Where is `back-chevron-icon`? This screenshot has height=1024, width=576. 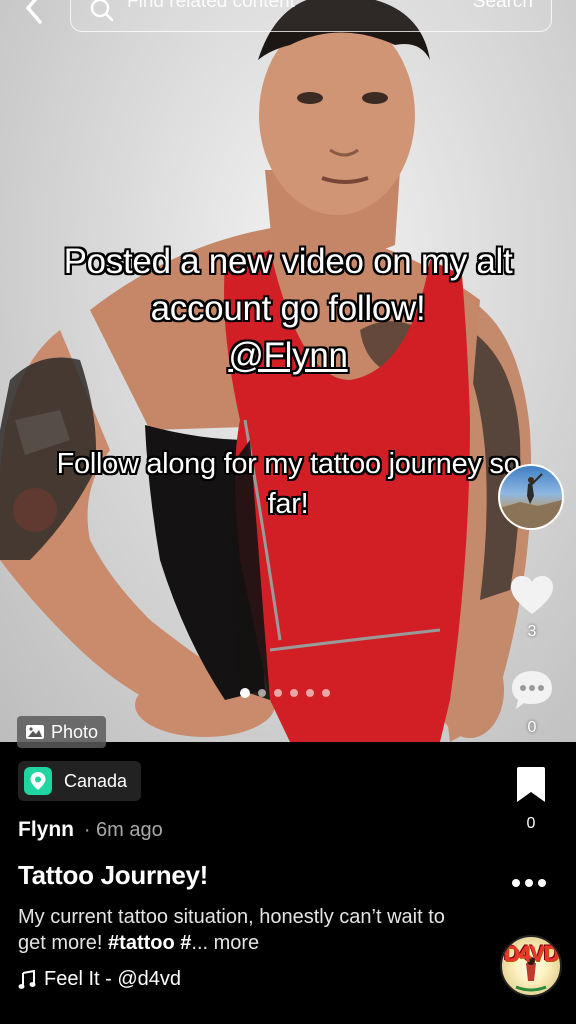 back-chevron-icon is located at coordinates (34, 12).